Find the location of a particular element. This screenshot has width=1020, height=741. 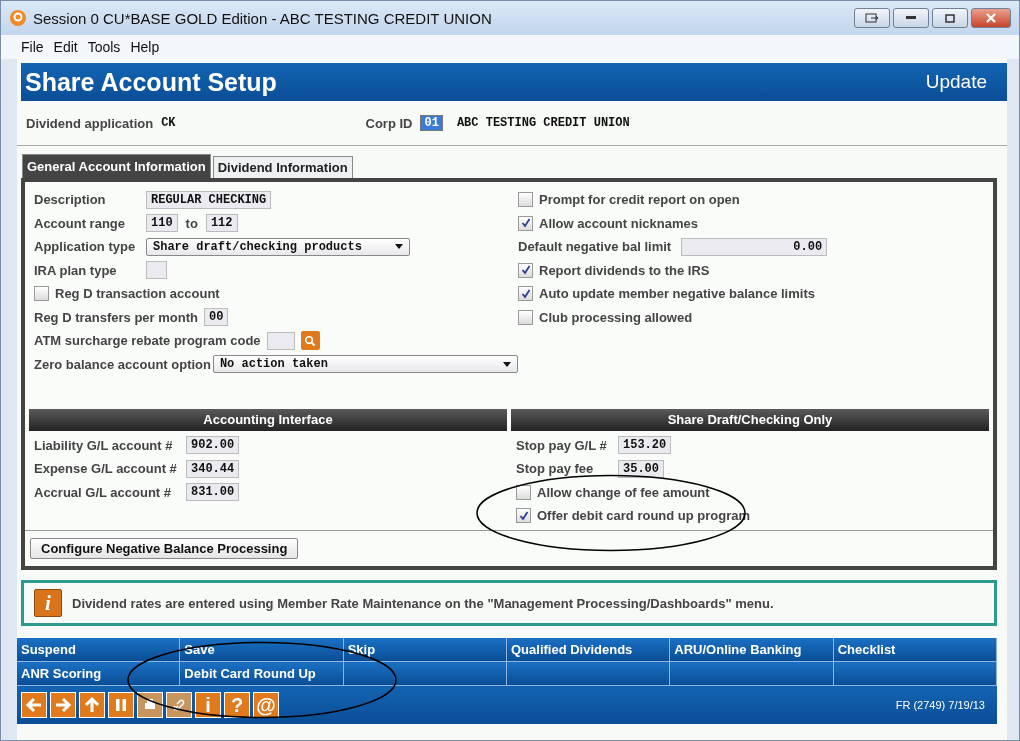

up-arrow-icon is located at coordinates (92, 705).